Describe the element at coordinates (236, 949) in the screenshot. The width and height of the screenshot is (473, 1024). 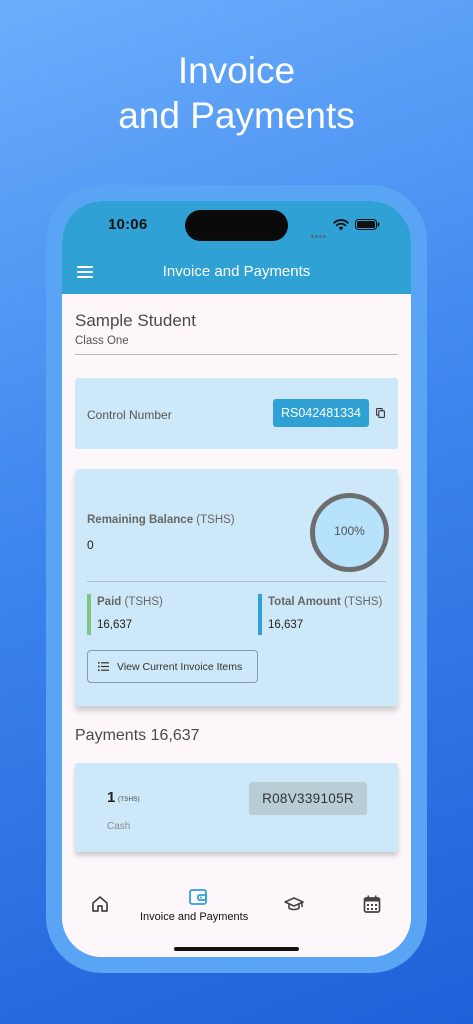
I see `home-indicator` at that location.